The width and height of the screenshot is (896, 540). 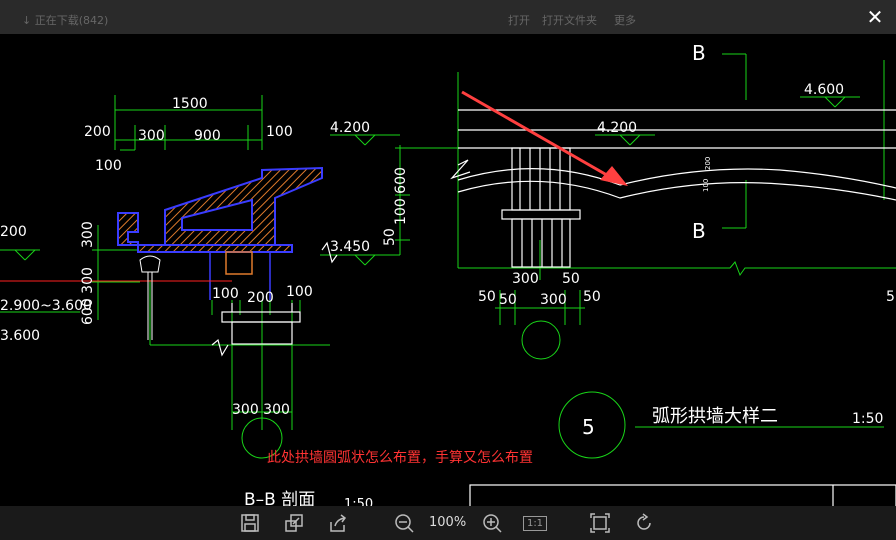 I want to click on fit-window-icon, so click(x=600, y=523).